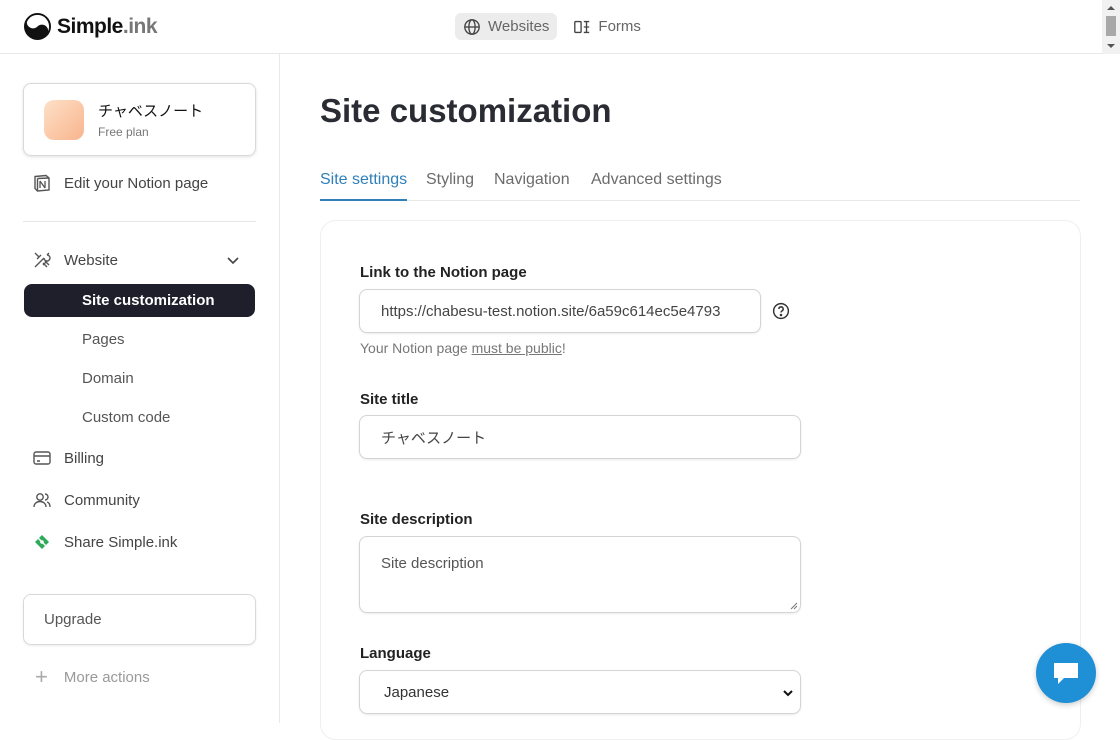 The width and height of the screenshot is (1120, 740). Describe the element at coordinates (151, 111) in the screenshot. I see `site-name: チャベスノート` at that location.